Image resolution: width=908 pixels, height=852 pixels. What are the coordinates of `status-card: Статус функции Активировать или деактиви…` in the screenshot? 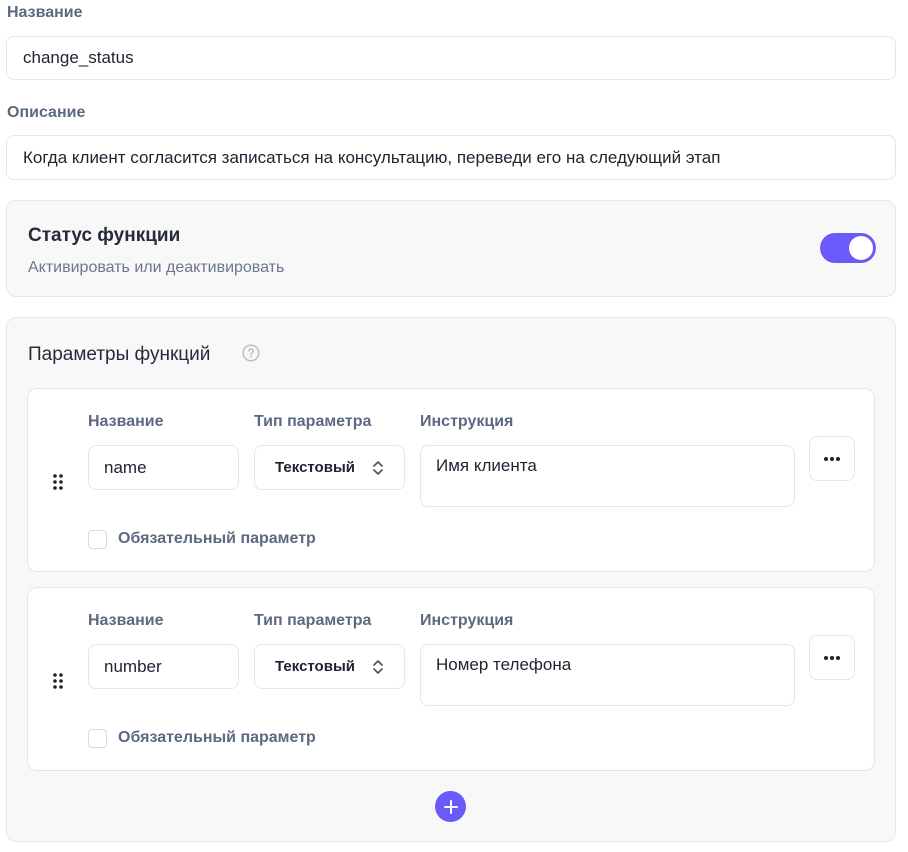 It's located at (451, 248).